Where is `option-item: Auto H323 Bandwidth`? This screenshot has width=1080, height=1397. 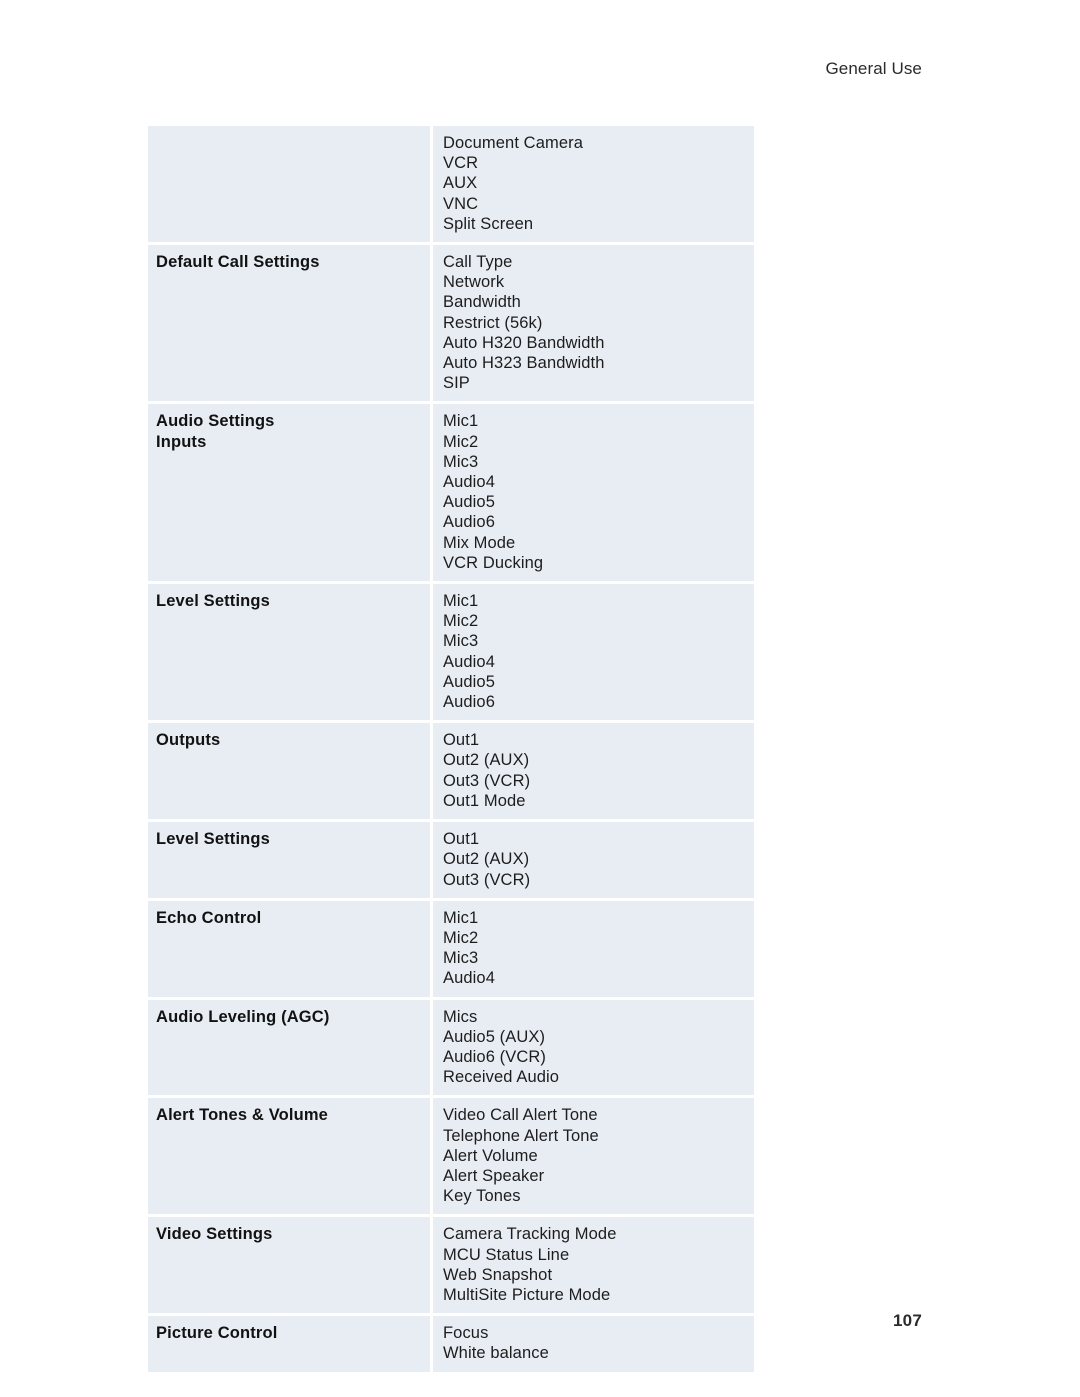
option-item: Auto H323 Bandwidth is located at coordinates (524, 363).